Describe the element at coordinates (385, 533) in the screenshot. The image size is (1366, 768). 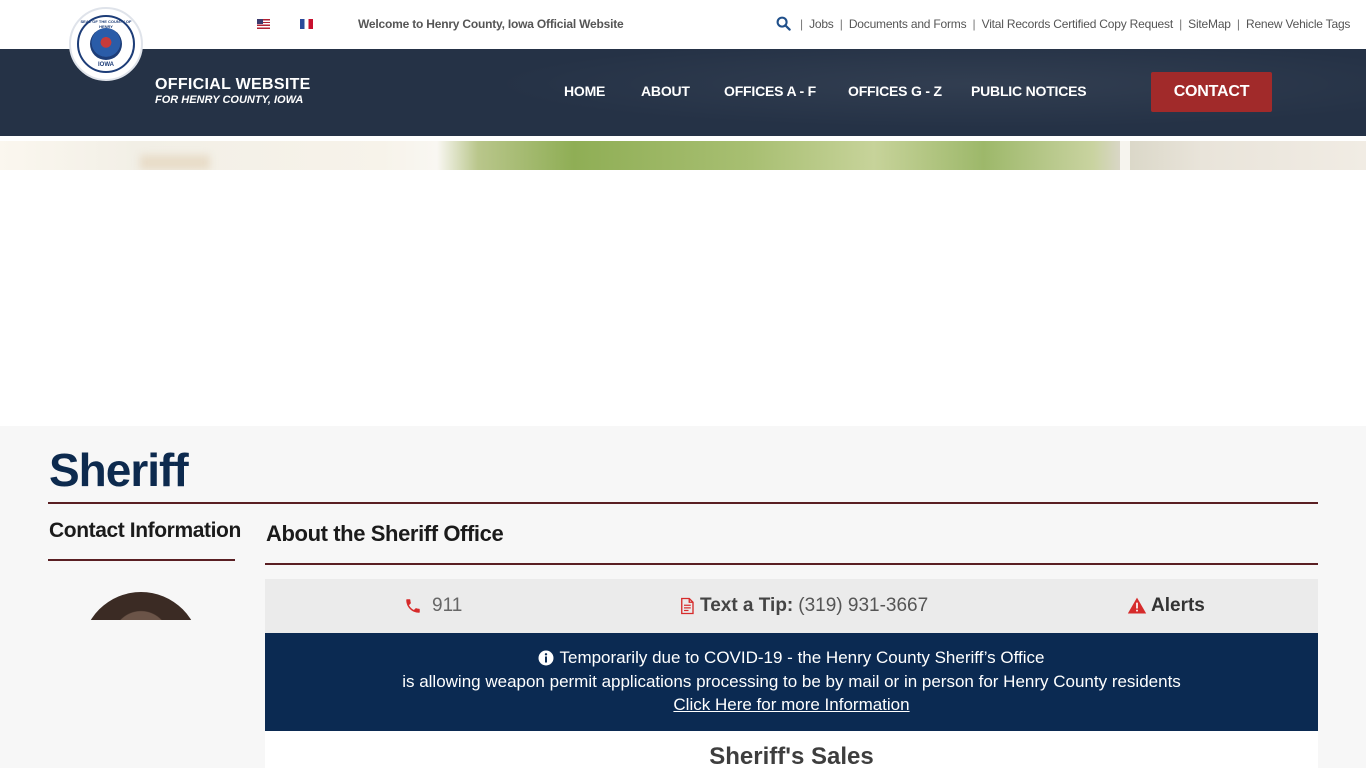
I see `main-heading: About the Sheriff Office` at that location.